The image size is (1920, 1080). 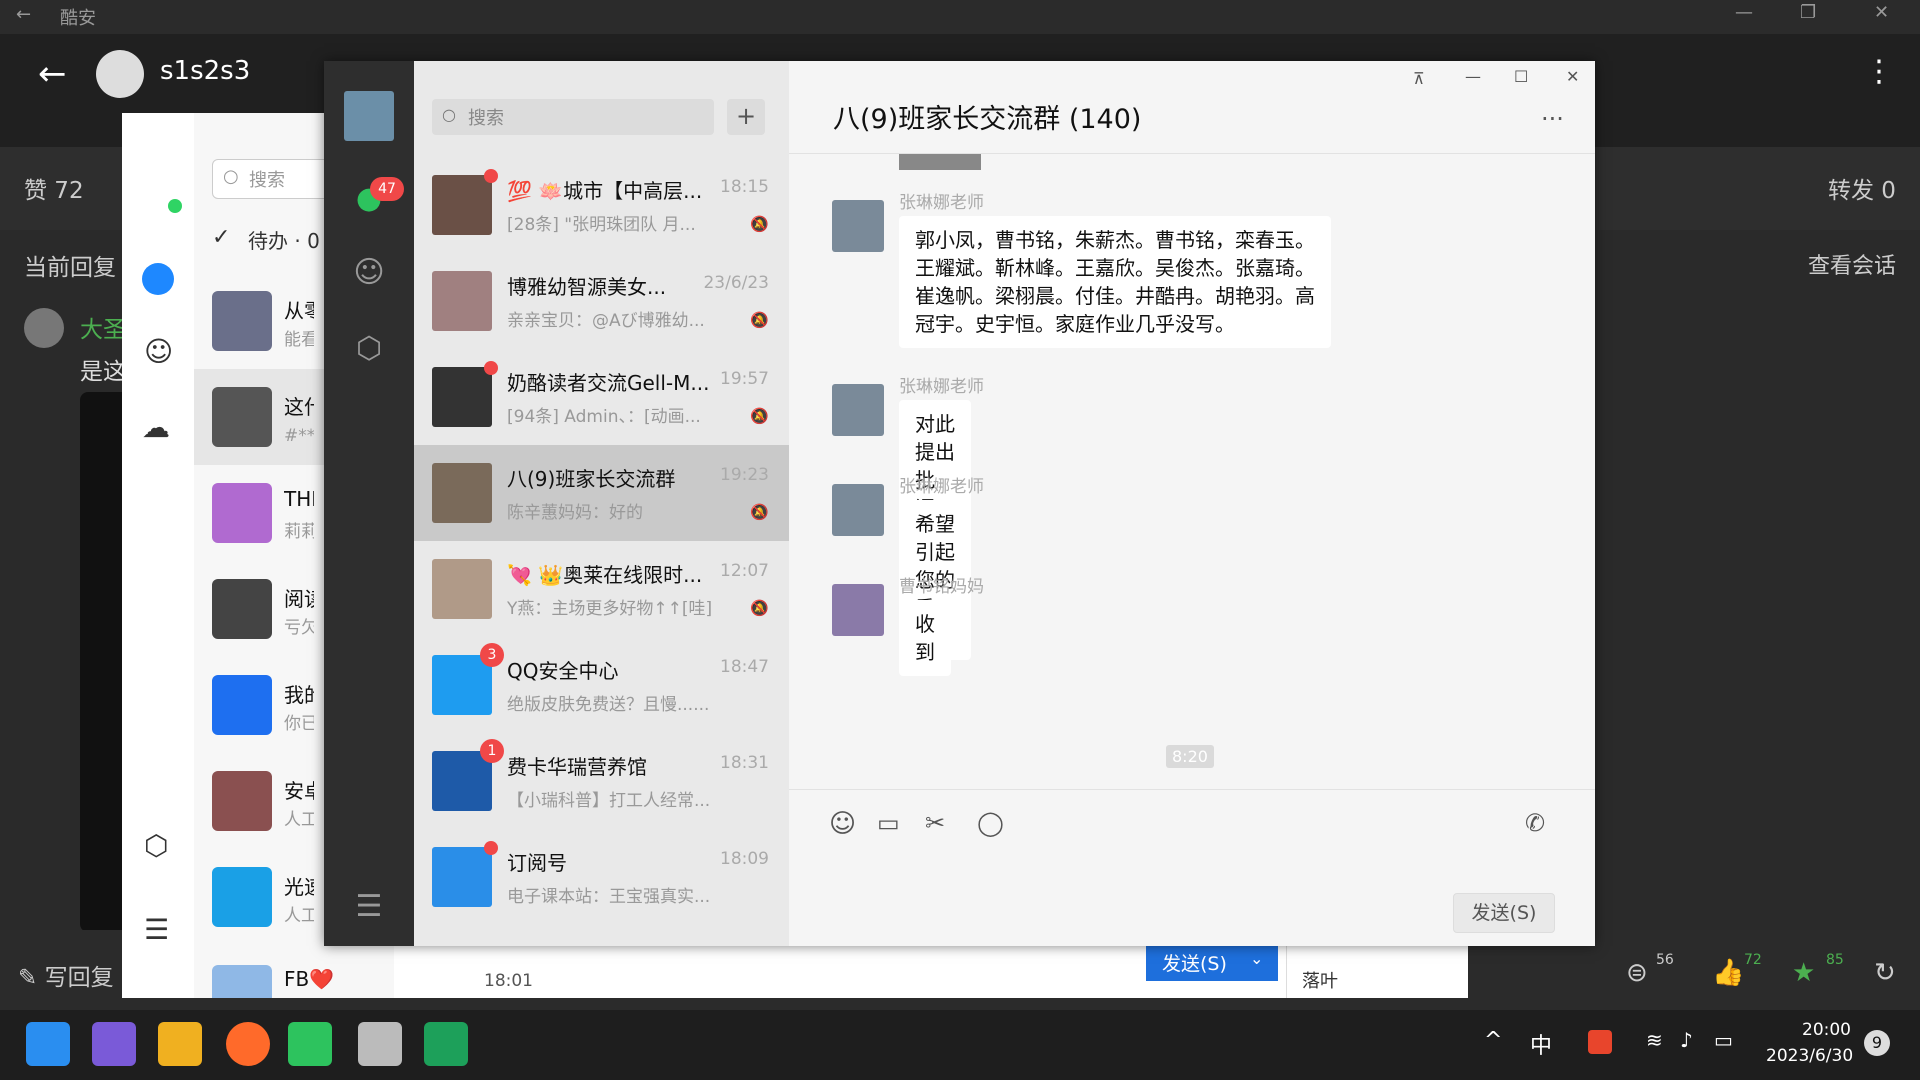 I want to click on cube-icon: ⬡, so click(x=369, y=349).